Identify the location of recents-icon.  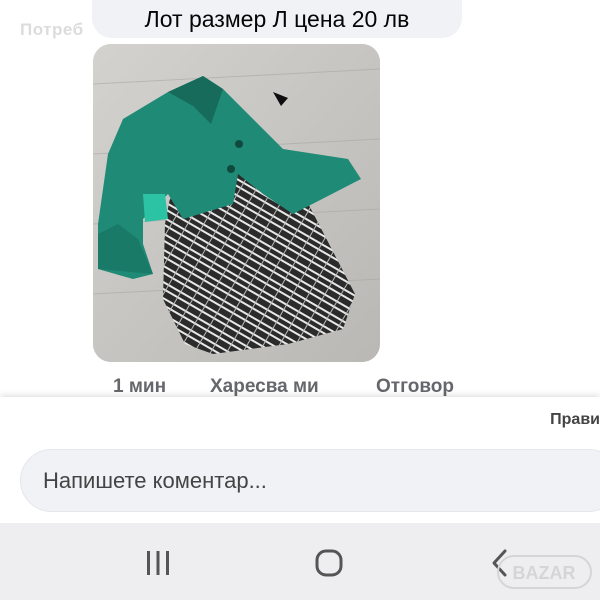
(158, 563).